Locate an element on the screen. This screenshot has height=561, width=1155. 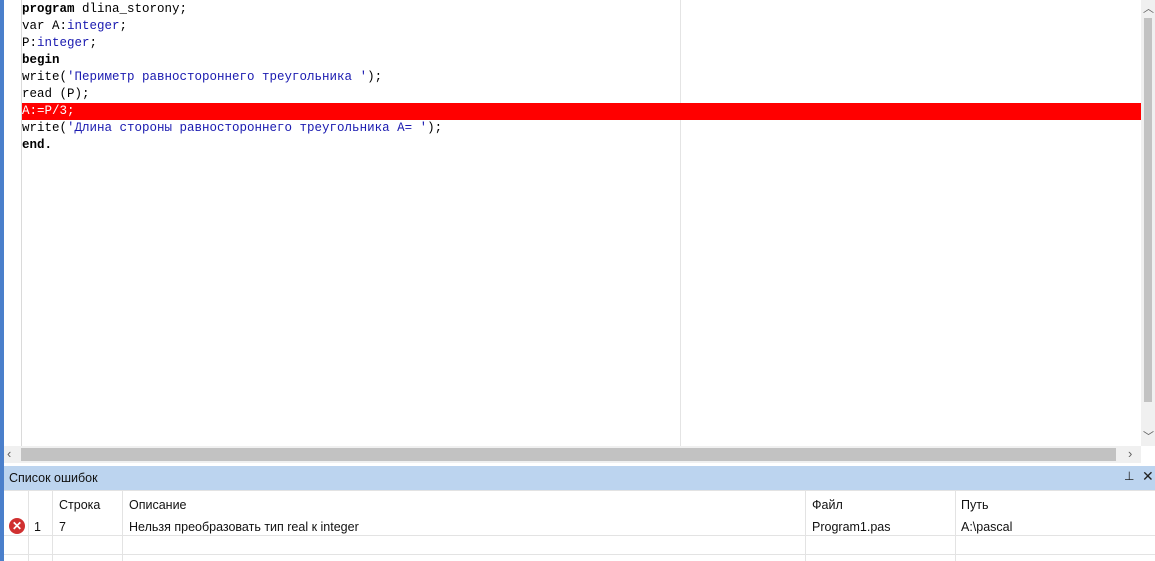
vertical-scroll-thumb is located at coordinates (1148, 210).